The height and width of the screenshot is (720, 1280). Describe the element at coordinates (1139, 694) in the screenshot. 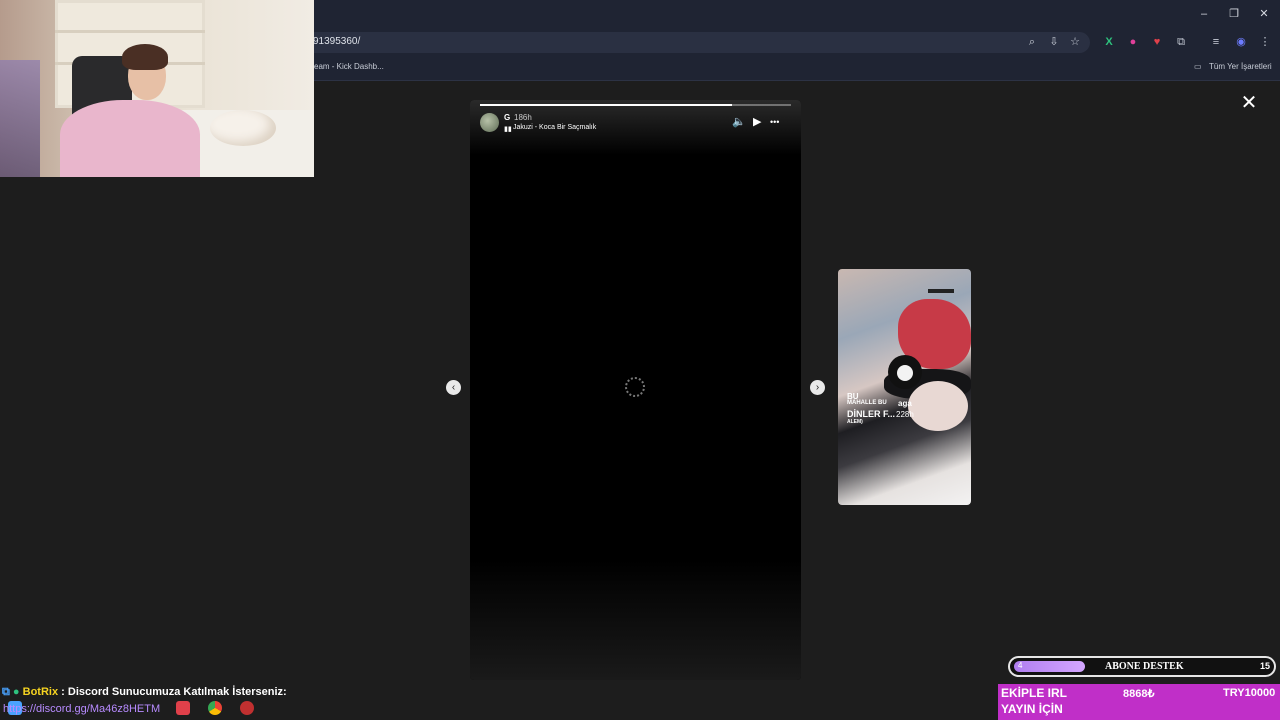

I see `donation-goal-amount: 8868₺` at that location.